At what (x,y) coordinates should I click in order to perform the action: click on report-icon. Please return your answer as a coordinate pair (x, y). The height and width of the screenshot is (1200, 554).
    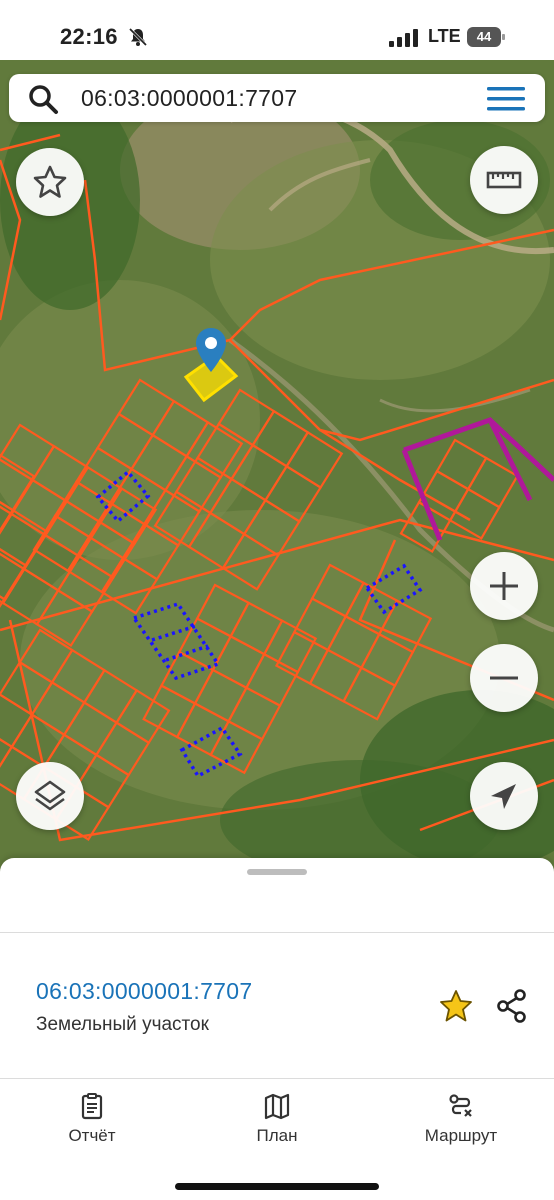
    Looking at the image, I should click on (92, 1106).